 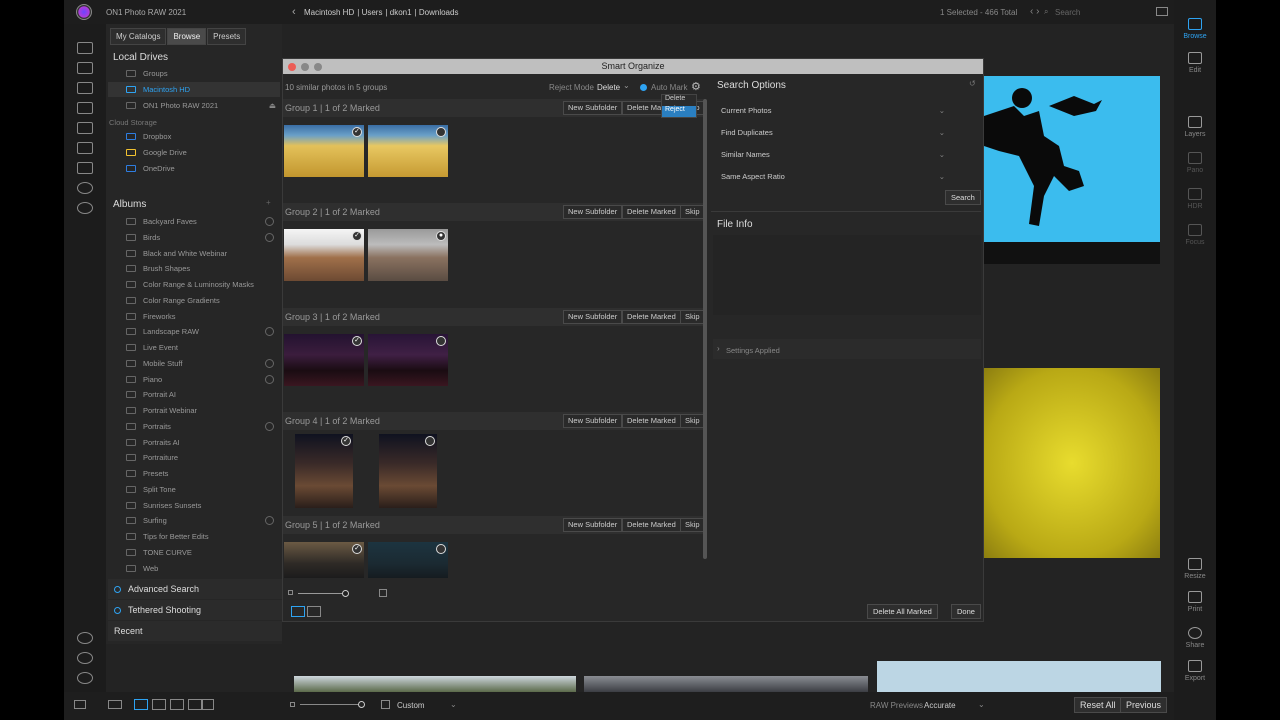 What do you see at coordinates (138, 36) in the screenshot?
I see `tab-my-catalogs: My Catalogs` at bounding box center [138, 36].